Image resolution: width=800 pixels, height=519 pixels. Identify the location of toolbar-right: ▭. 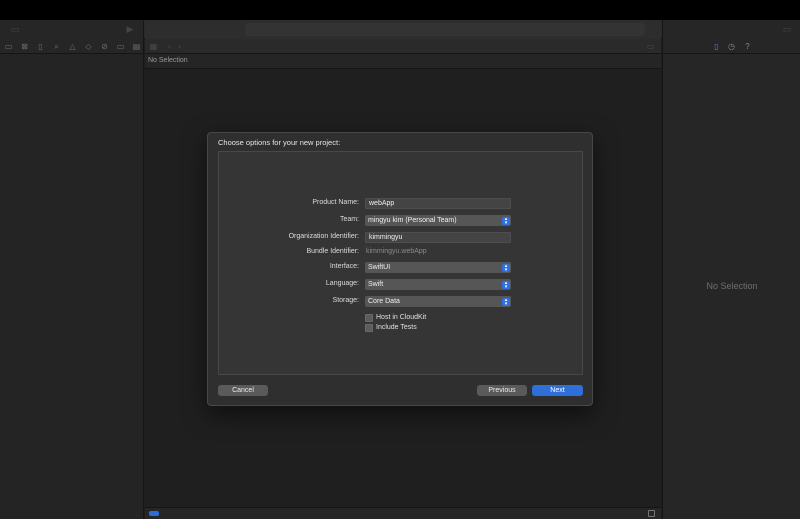
(731, 29).